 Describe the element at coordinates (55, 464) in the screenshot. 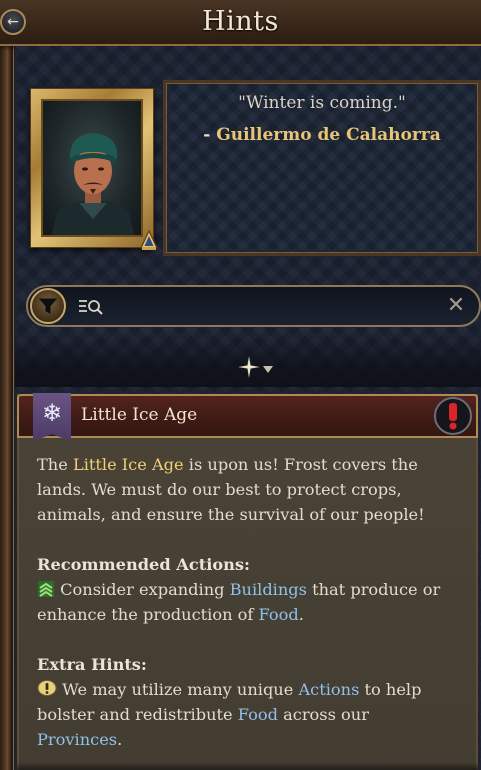

I see `intro-text-start: The` at that location.